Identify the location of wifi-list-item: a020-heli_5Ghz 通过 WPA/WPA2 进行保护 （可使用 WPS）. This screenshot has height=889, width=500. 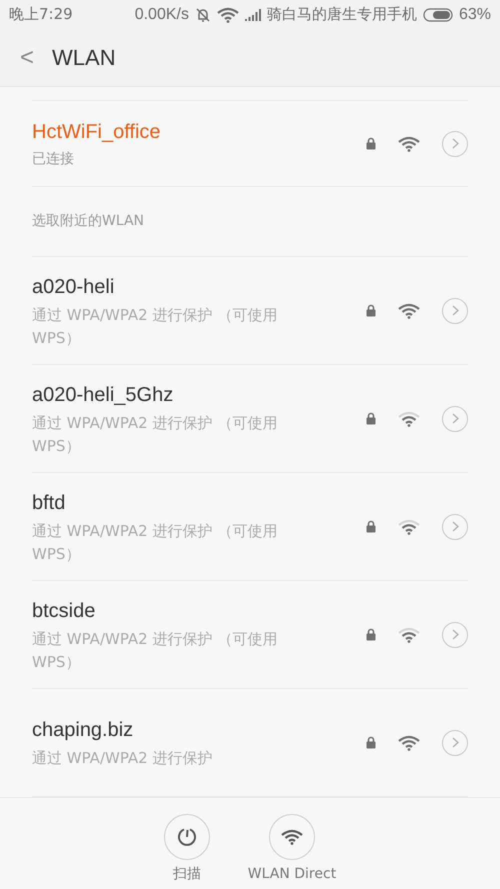
(250, 419).